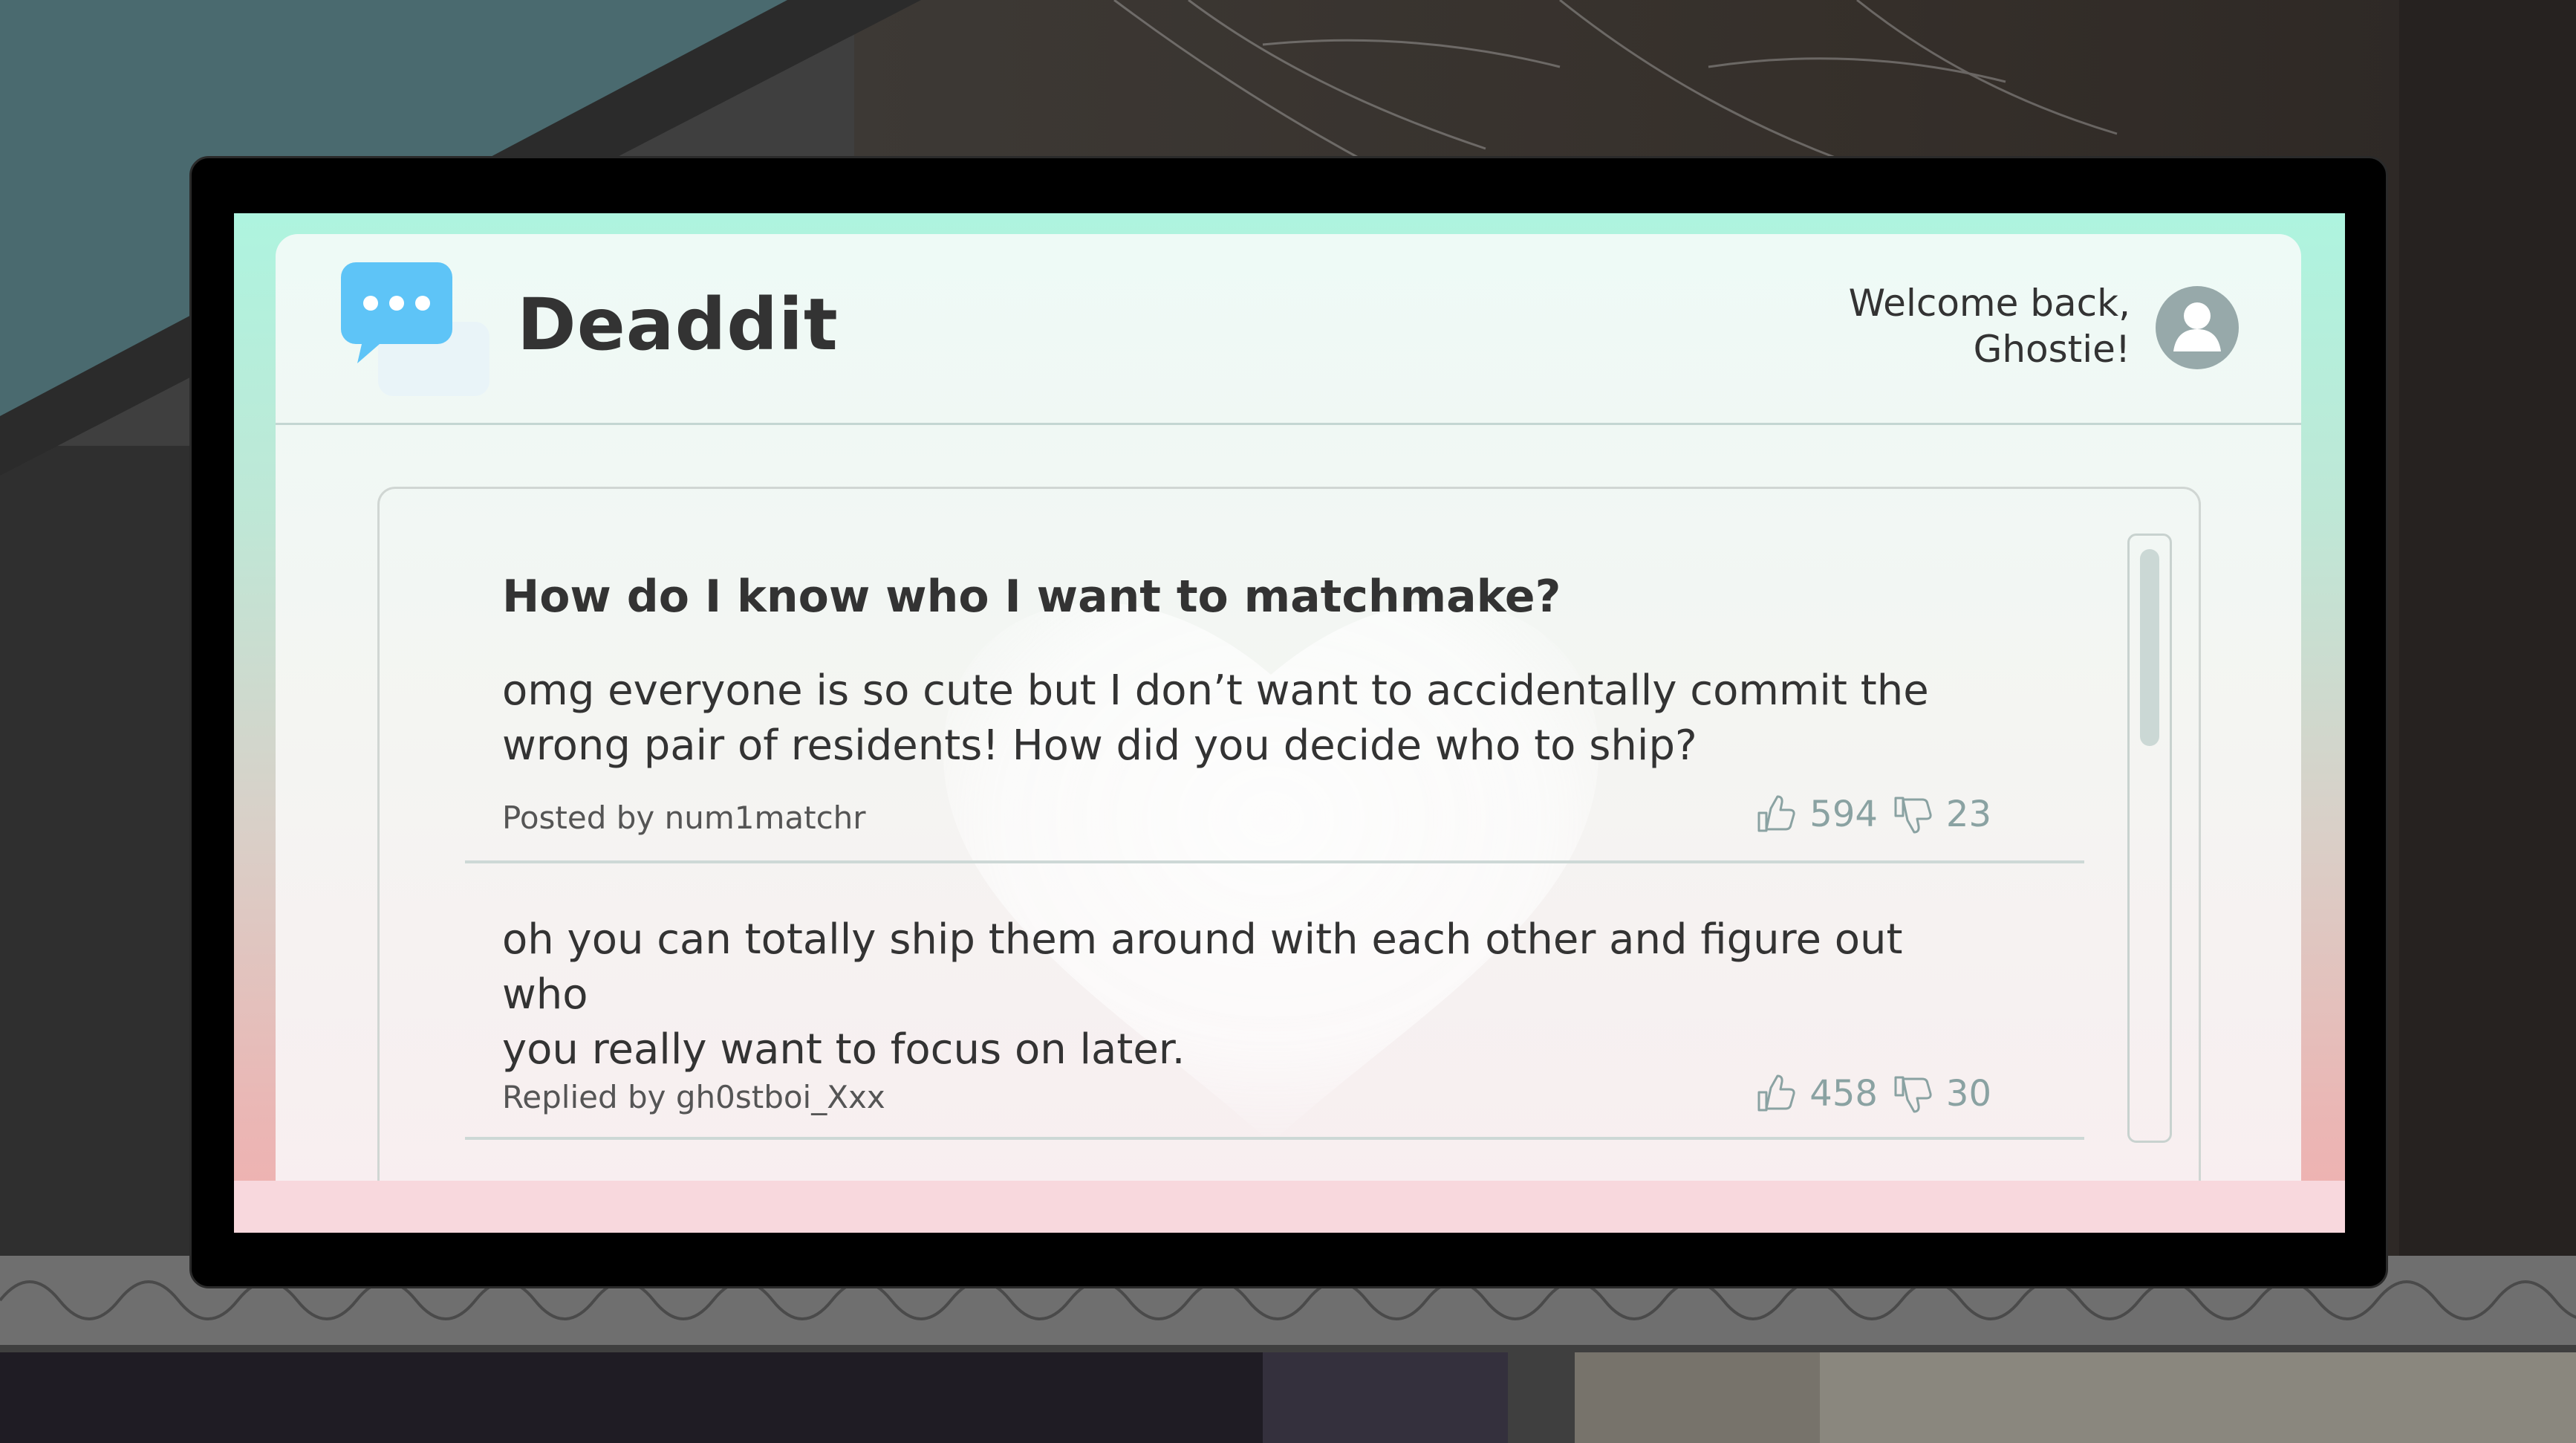 This screenshot has height=1443, width=2576. Describe the element at coordinates (693, 1097) in the screenshot. I see `reply-byline: Replied by gh0stboi_Xxx` at that location.